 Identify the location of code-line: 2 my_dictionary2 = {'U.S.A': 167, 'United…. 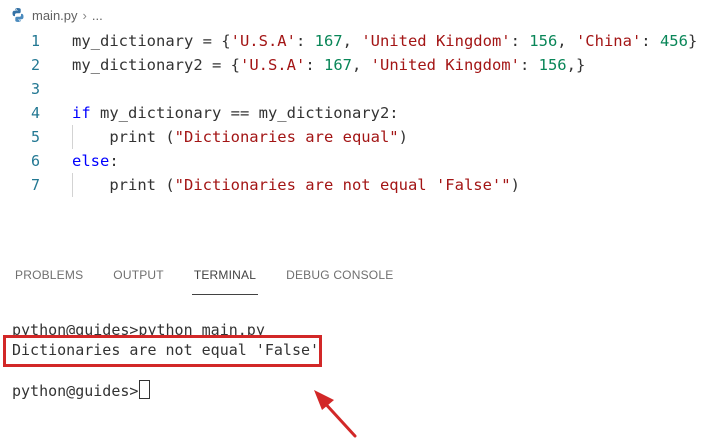
(363, 65).